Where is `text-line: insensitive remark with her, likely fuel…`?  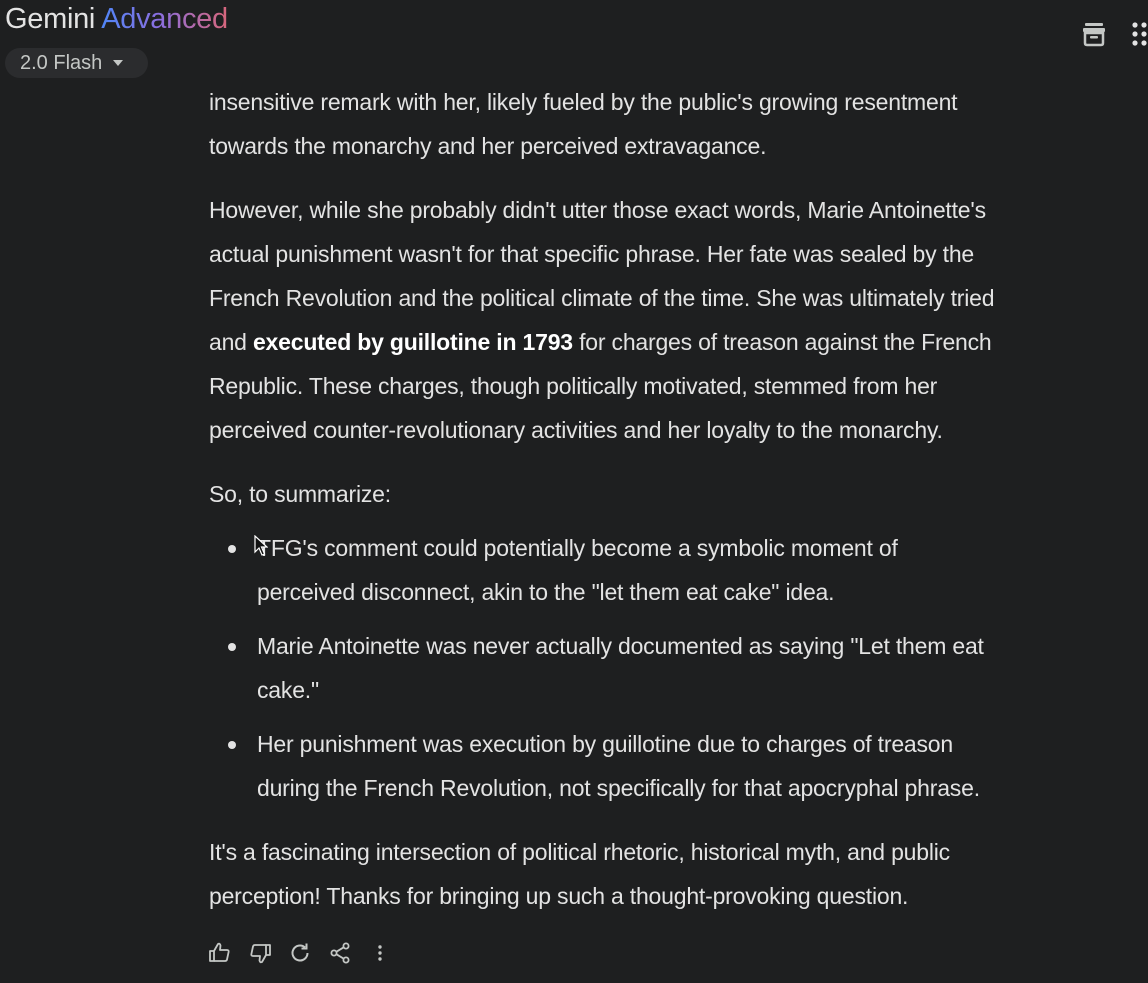
text-line: insensitive remark with her, likely fuel… is located at coordinates (583, 102).